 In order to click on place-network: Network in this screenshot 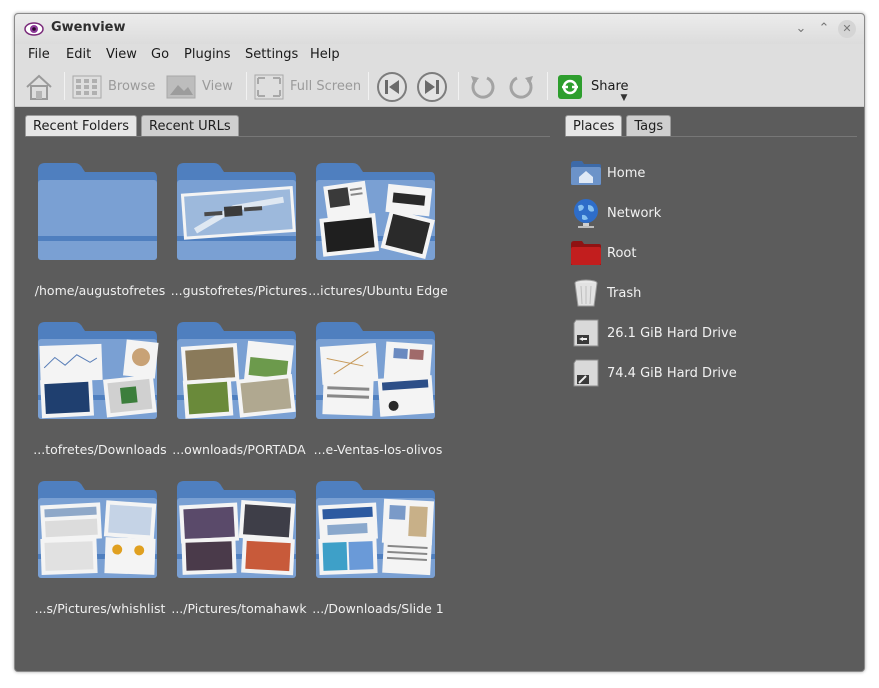, I will do `click(710, 213)`.